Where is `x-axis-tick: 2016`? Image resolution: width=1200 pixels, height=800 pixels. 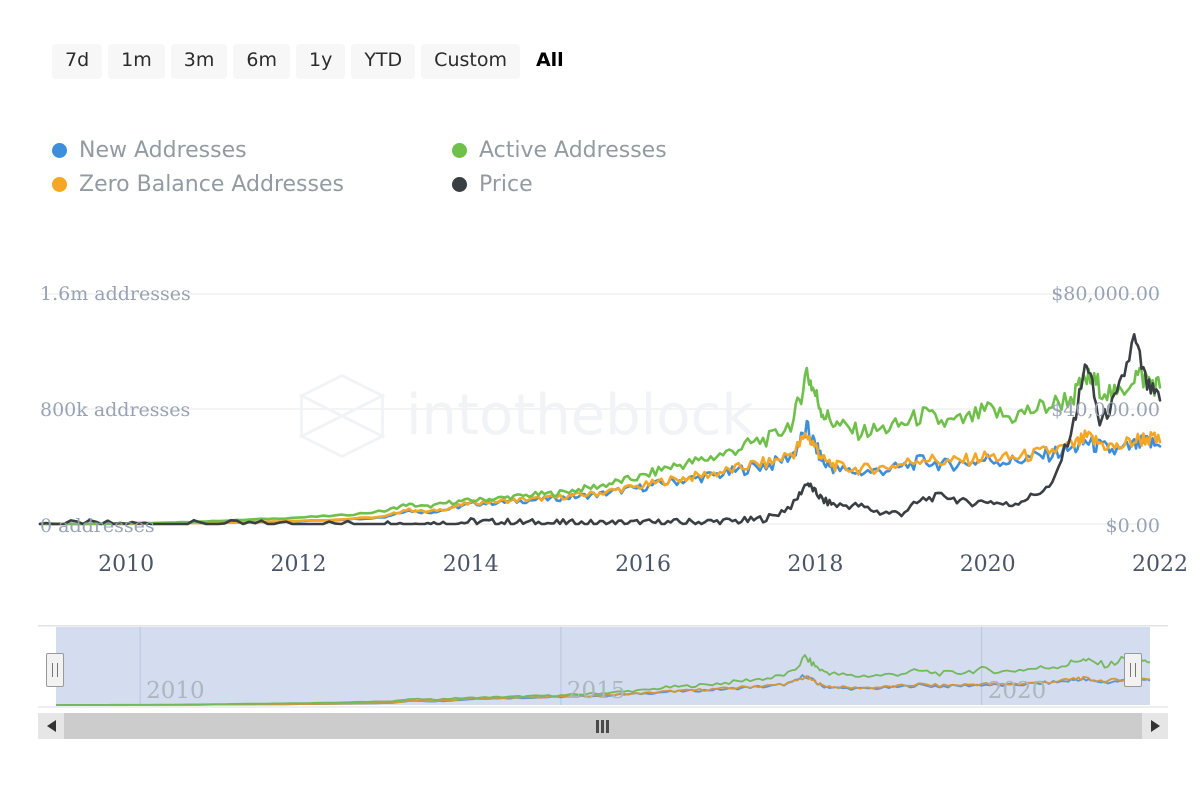
x-axis-tick: 2016 is located at coordinates (643, 564).